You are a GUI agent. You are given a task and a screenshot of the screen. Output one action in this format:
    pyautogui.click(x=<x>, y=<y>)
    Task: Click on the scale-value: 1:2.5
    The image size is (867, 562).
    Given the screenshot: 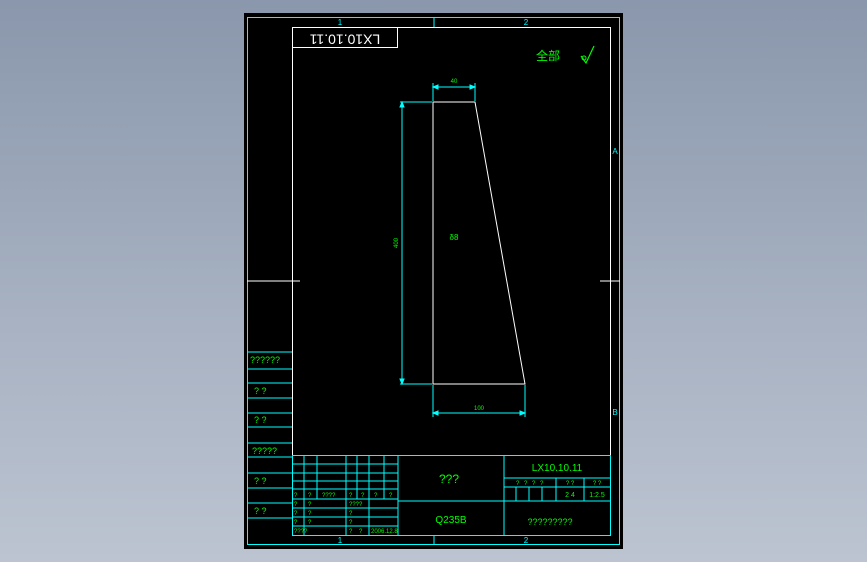 What is the action you would take?
    pyautogui.click(x=597, y=495)
    